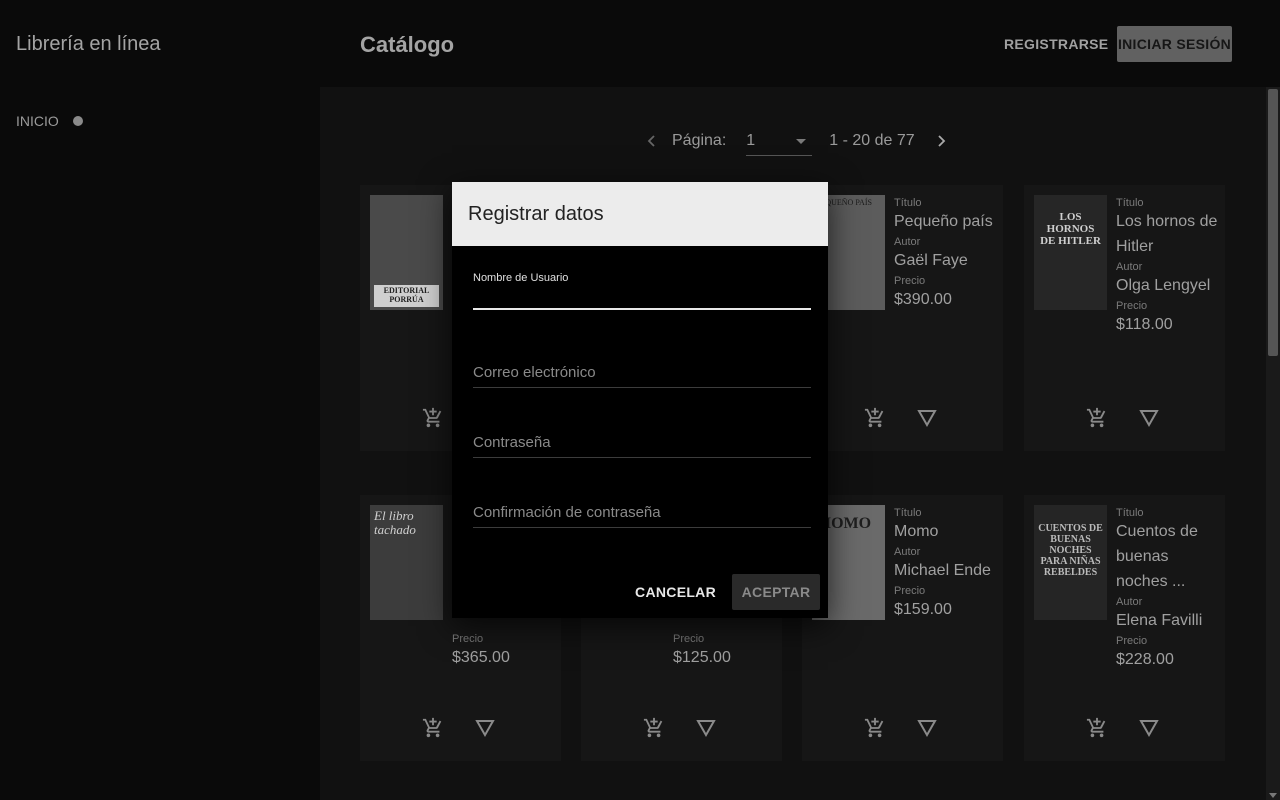 This screenshot has width=1280, height=800. I want to click on confirm-password-underline, so click(642, 527).